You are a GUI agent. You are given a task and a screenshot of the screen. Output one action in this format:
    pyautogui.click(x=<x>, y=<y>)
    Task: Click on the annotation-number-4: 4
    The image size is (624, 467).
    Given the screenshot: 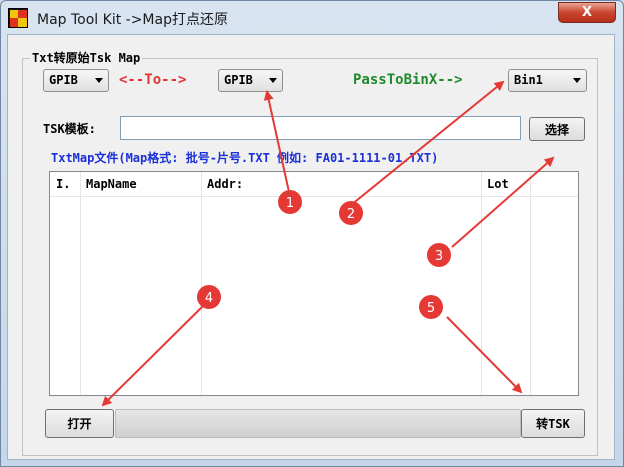 What is the action you would take?
    pyautogui.click(x=209, y=298)
    